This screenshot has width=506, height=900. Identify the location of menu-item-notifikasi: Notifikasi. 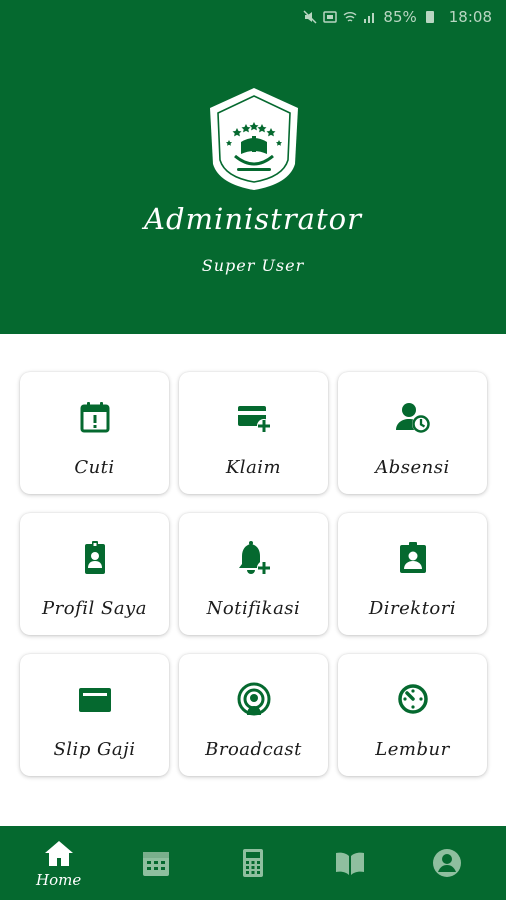
(253, 574).